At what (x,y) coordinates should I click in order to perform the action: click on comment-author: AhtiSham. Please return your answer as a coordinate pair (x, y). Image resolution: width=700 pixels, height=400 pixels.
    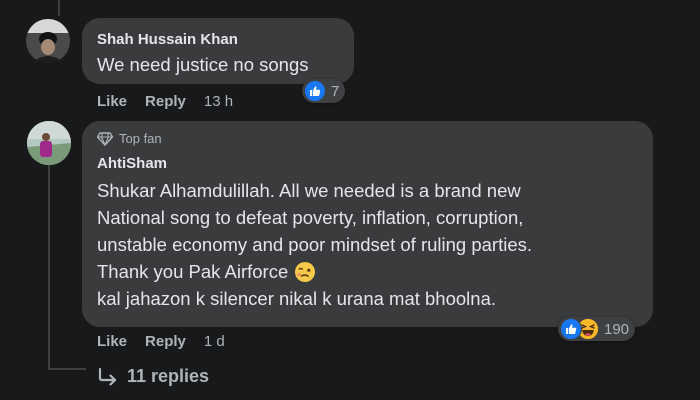
    Looking at the image, I should click on (132, 163).